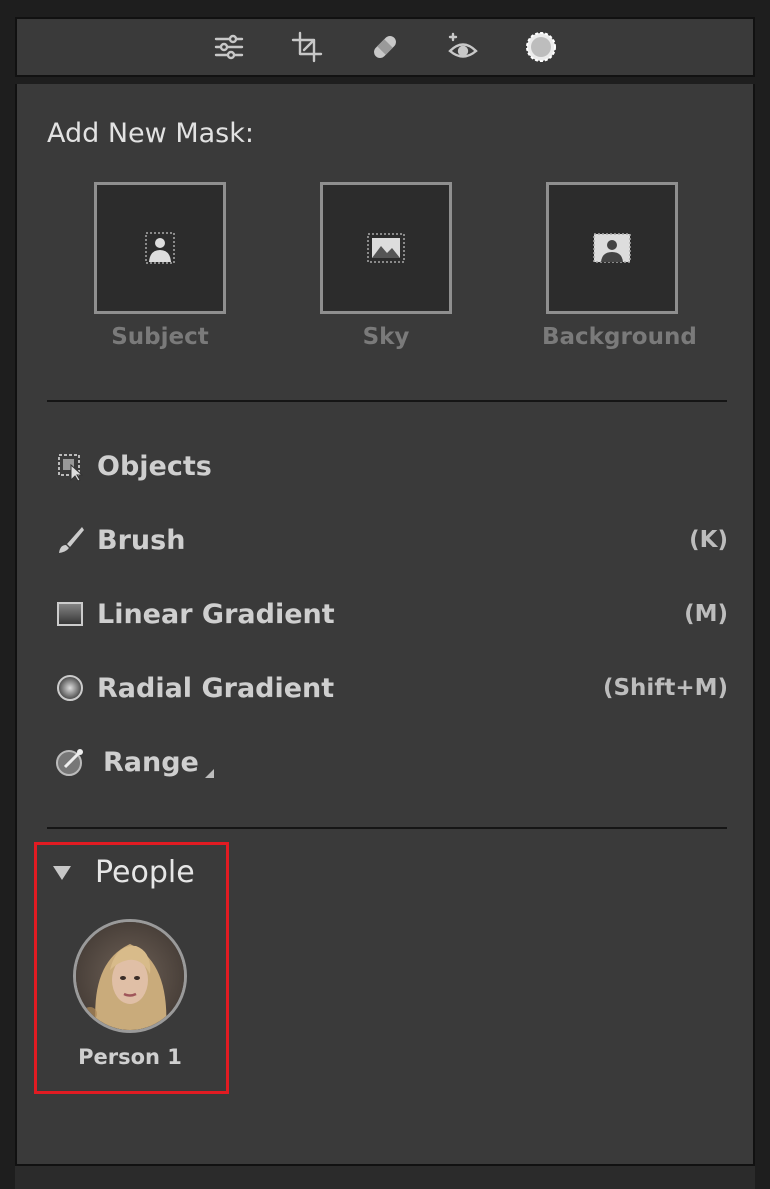 The image size is (770, 1189). Describe the element at coordinates (130, 1057) in the screenshot. I see `person-name: Person 1` at that location.